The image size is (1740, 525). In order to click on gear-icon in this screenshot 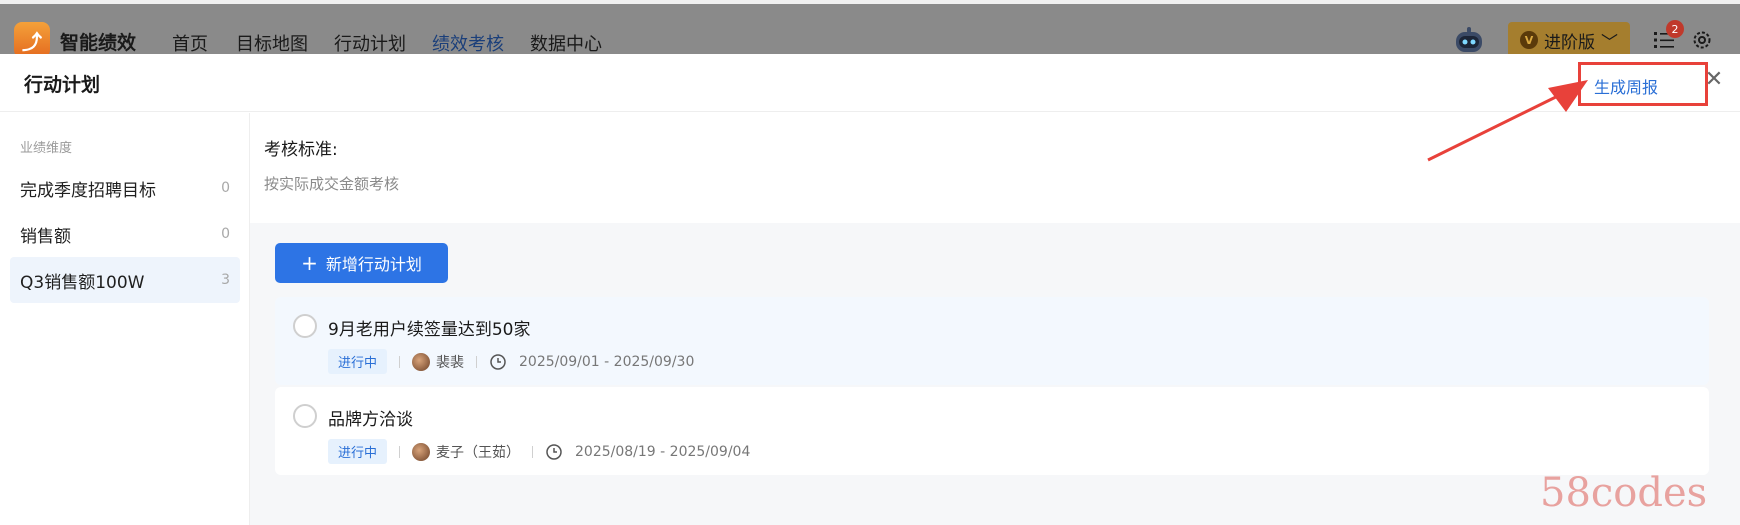, I will do `click(1702, 40)`.